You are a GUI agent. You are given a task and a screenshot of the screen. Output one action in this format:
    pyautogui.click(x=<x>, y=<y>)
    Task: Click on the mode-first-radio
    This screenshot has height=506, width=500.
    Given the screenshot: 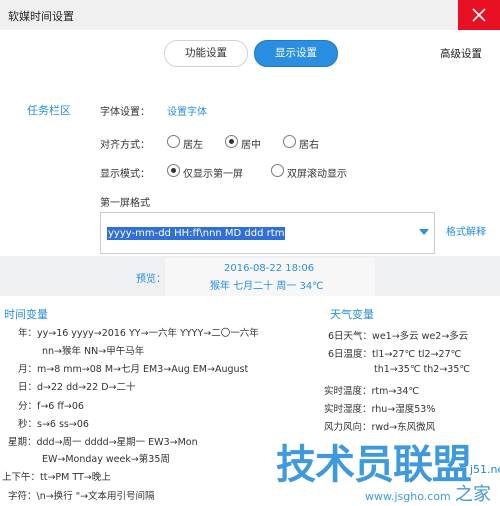 What is the action you would take?
    pyautogui.click(x=173, y=170)
    